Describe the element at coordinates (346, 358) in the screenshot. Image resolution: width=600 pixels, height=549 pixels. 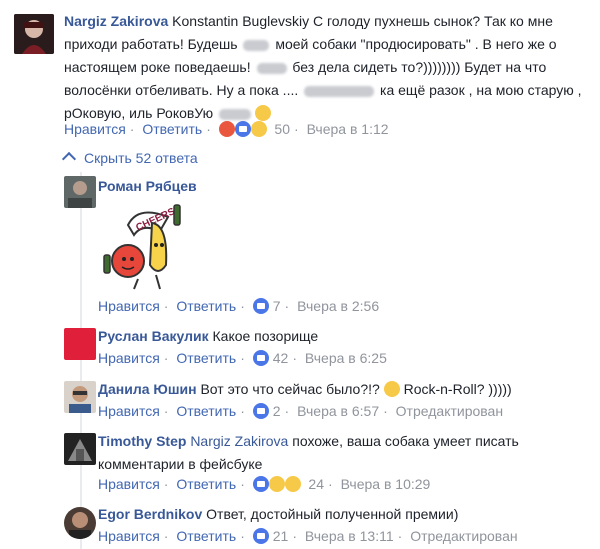
I see `timestamp: Вчера в 6:25` at that location.